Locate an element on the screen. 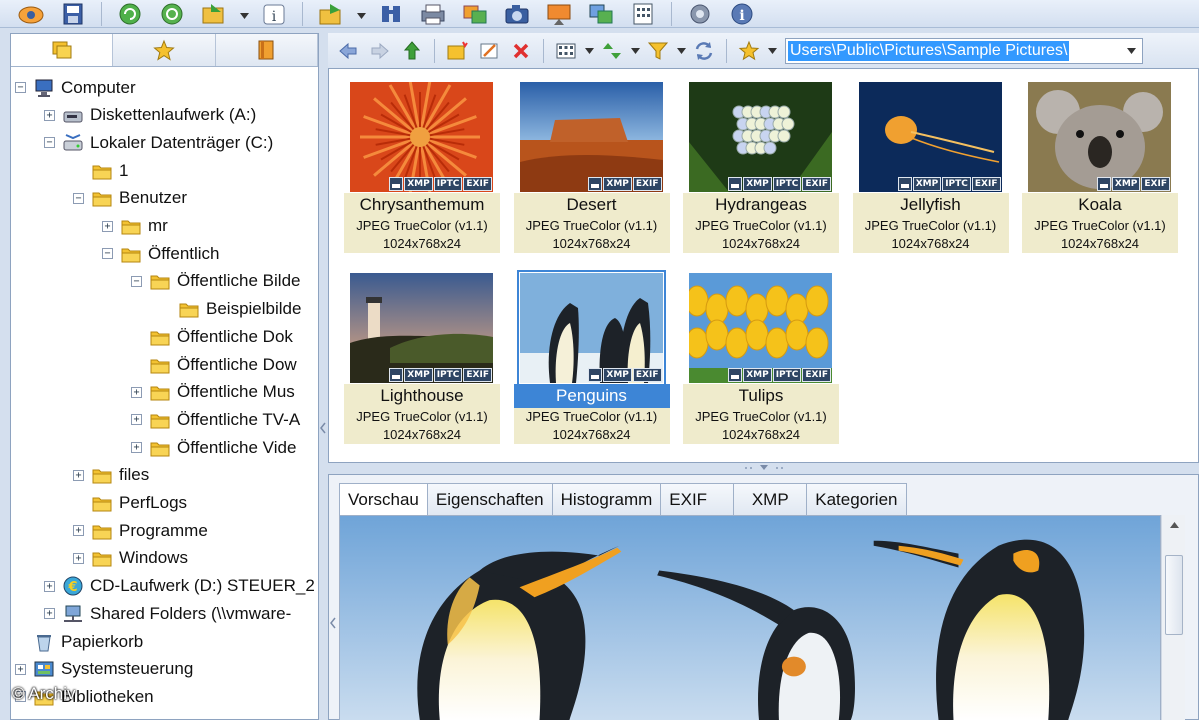 The image size is (1199, 720). tree-item: PerfLogs is located at coordinates (130, 503).